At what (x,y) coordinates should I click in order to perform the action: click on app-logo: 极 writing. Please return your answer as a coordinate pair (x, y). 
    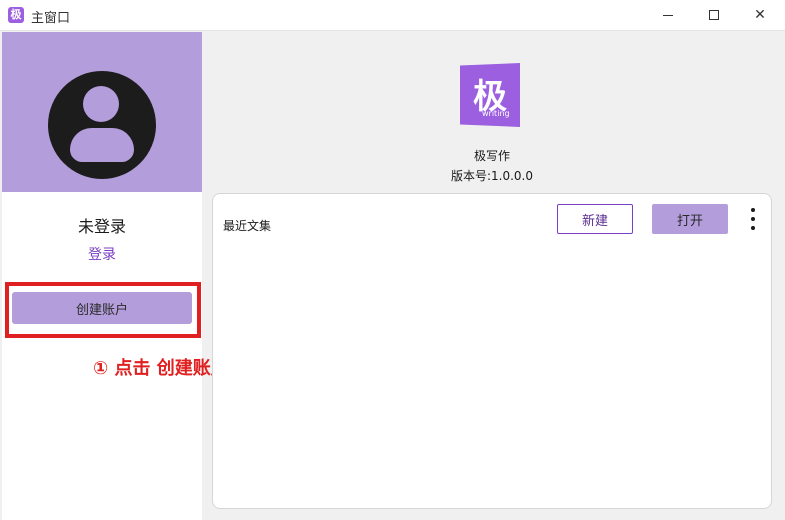
    Looking at the image, I should click on (490, 95).